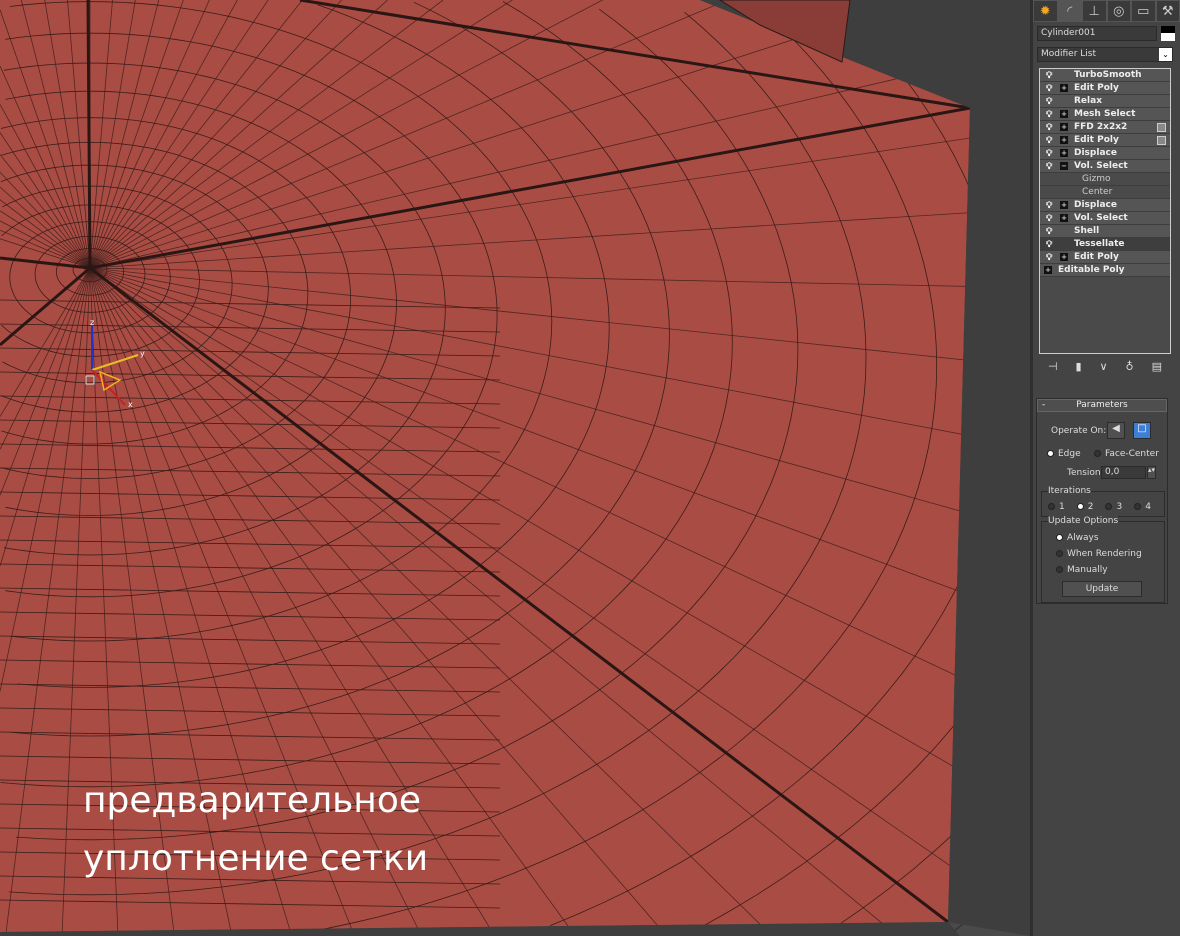  Describe the element at coordinates (1118, 11) in the screenshot. I see `motion-icon: ◎` at that location.